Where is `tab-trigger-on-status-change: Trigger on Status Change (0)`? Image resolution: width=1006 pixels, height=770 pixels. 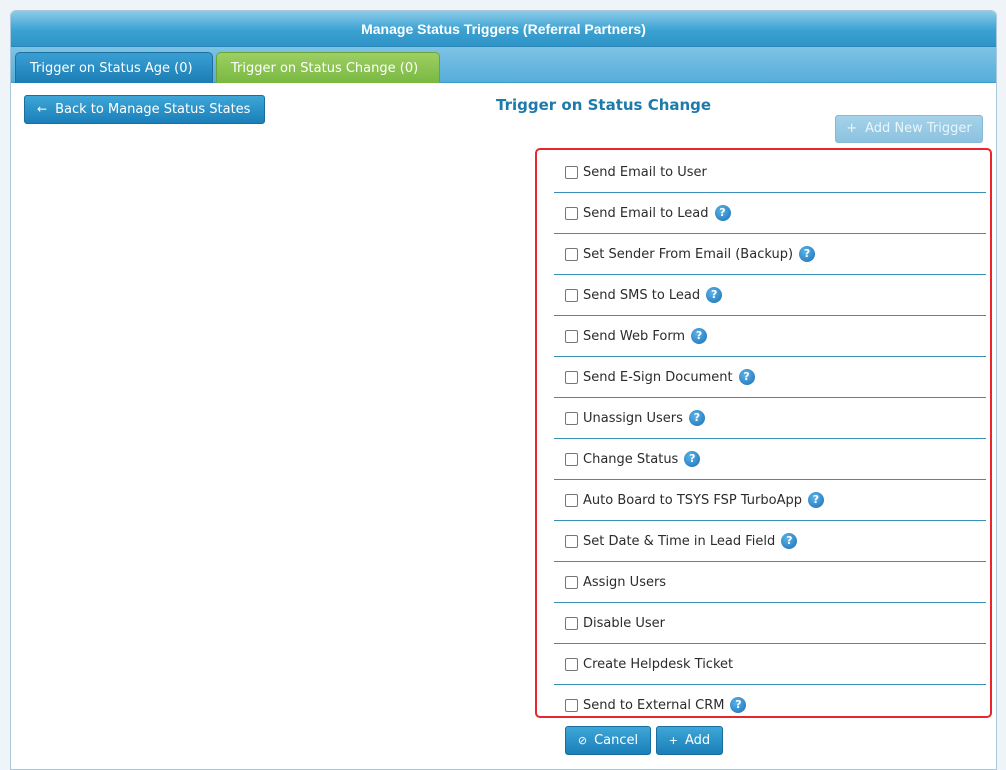
tab-trigger-on-status-change: Trigger on Status Change (0) is located at coordinates (328, 67).